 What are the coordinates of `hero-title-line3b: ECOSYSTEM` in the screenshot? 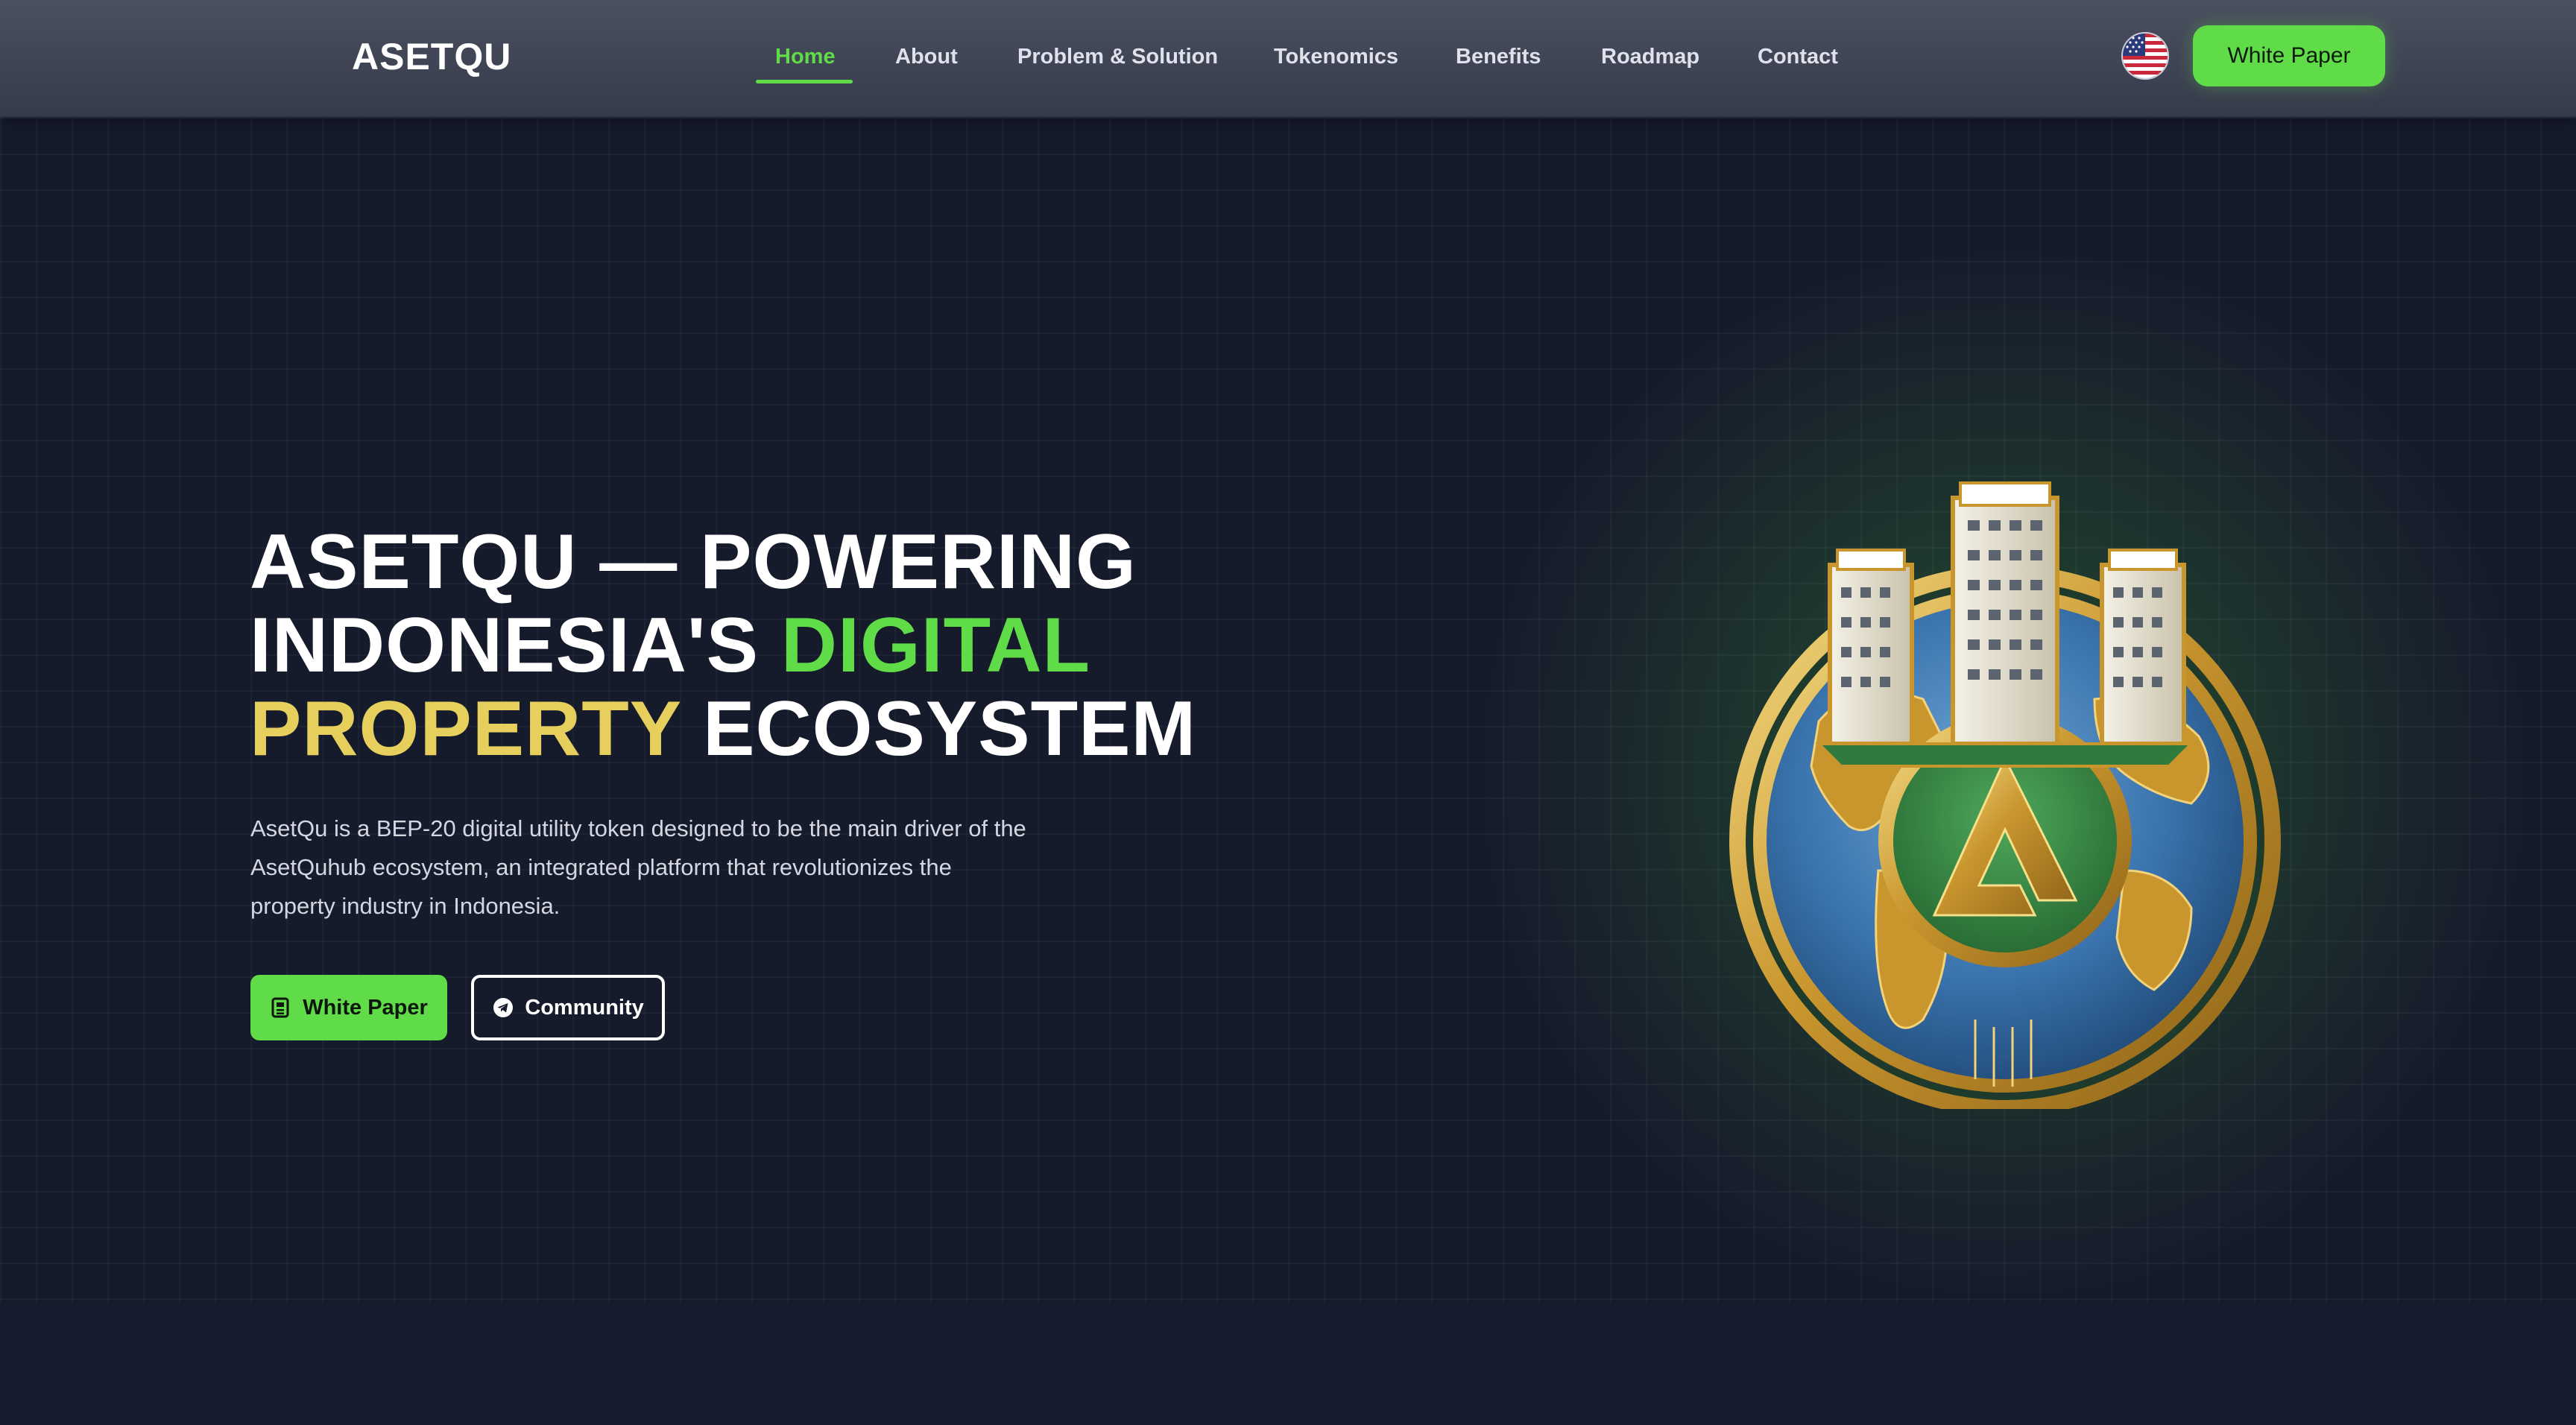 It's located at (950, 729).